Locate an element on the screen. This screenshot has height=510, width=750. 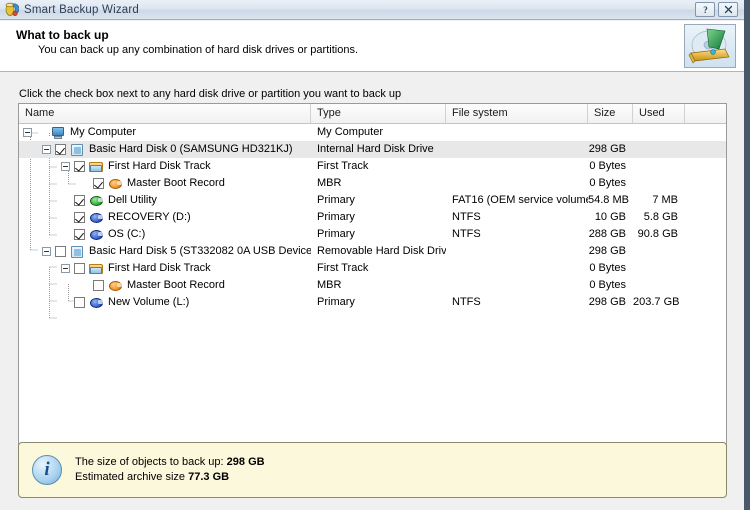
help-button: ? is located at coordinates (705, 9).